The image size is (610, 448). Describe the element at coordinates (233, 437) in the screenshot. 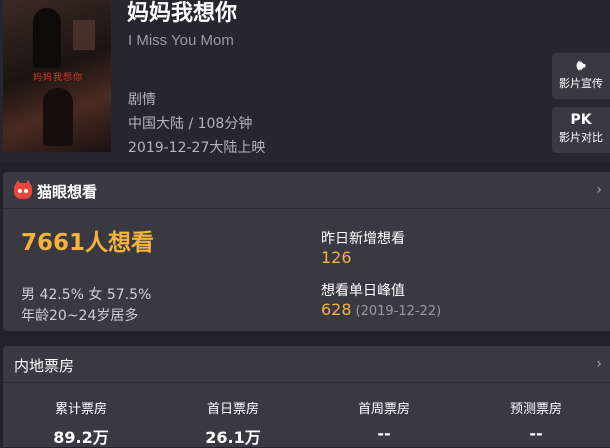

I see `box-office-value: 26.1万` at that location.